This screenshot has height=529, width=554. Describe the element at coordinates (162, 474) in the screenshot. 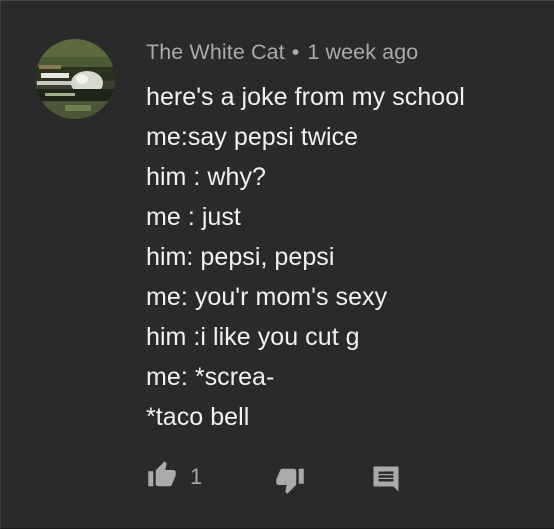

I see `thumbs-up-icon` at that location.